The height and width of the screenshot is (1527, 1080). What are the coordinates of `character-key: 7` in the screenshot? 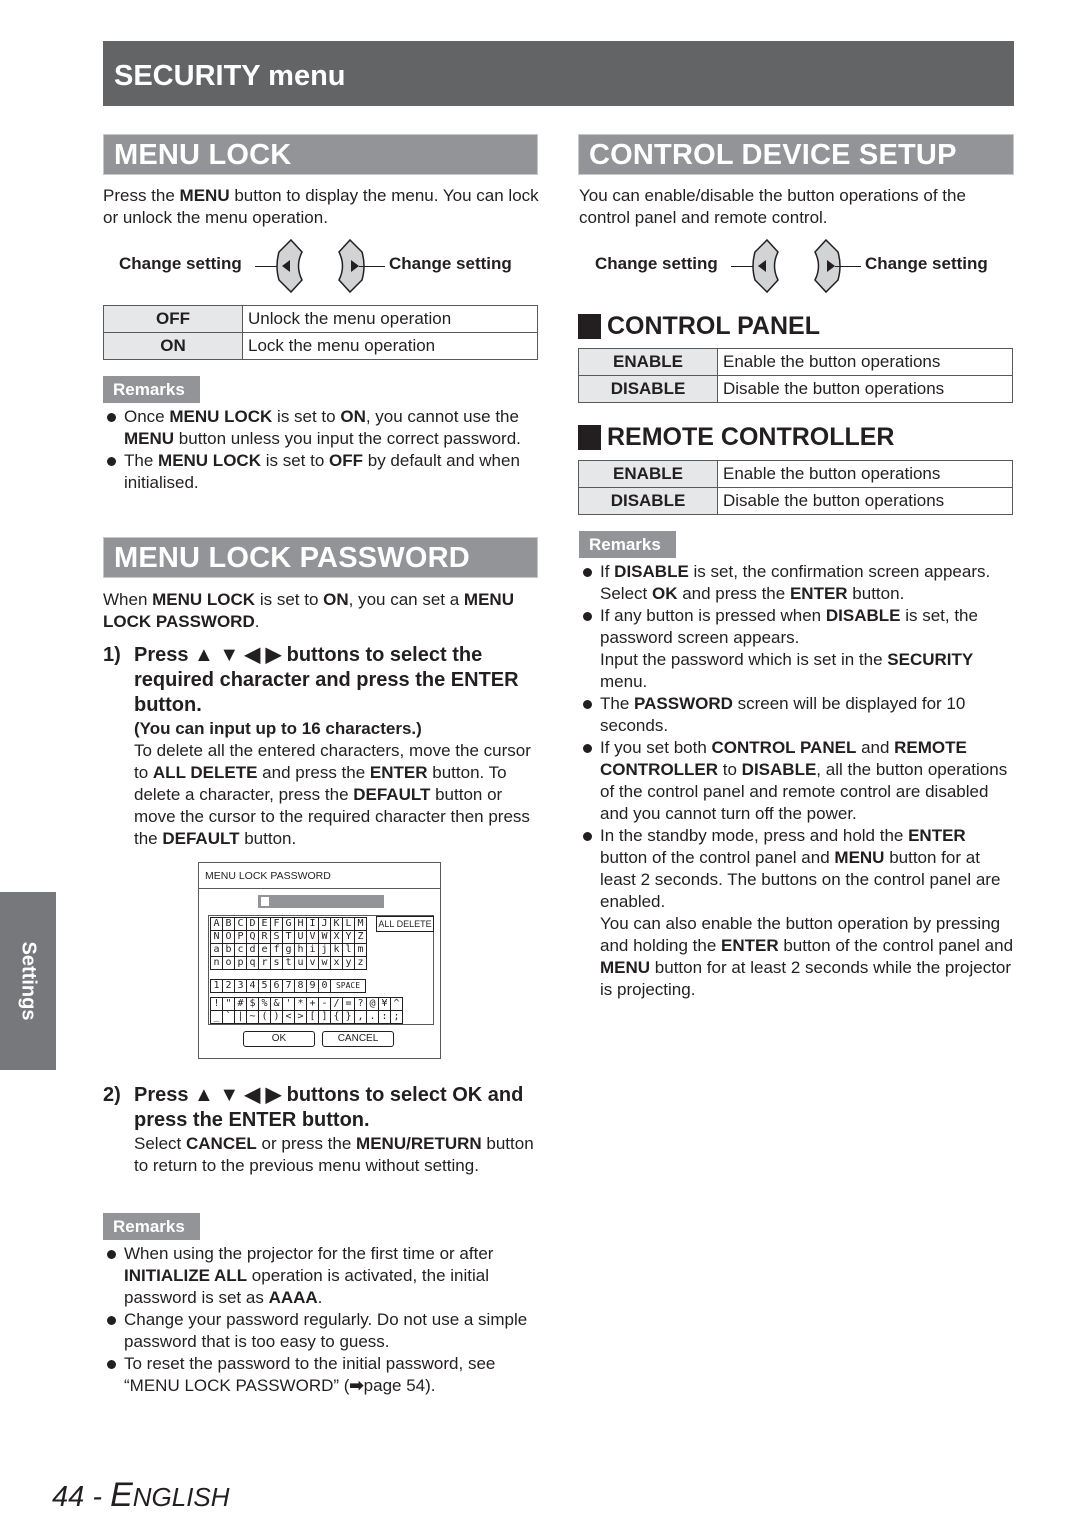 It's located at (288, 986).